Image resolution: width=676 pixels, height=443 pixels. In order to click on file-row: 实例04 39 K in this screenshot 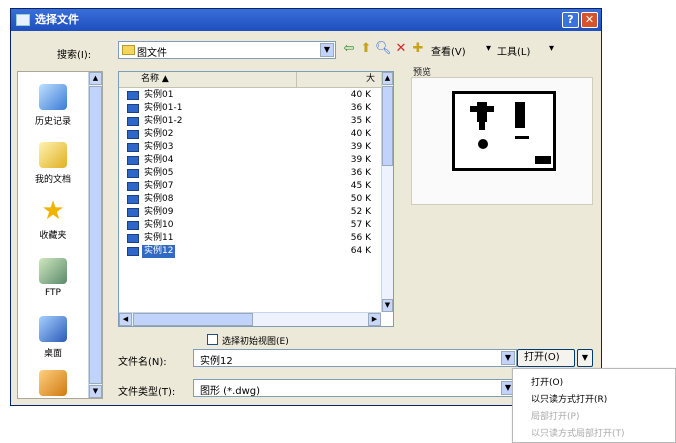, I will do `click(250, 160)`.